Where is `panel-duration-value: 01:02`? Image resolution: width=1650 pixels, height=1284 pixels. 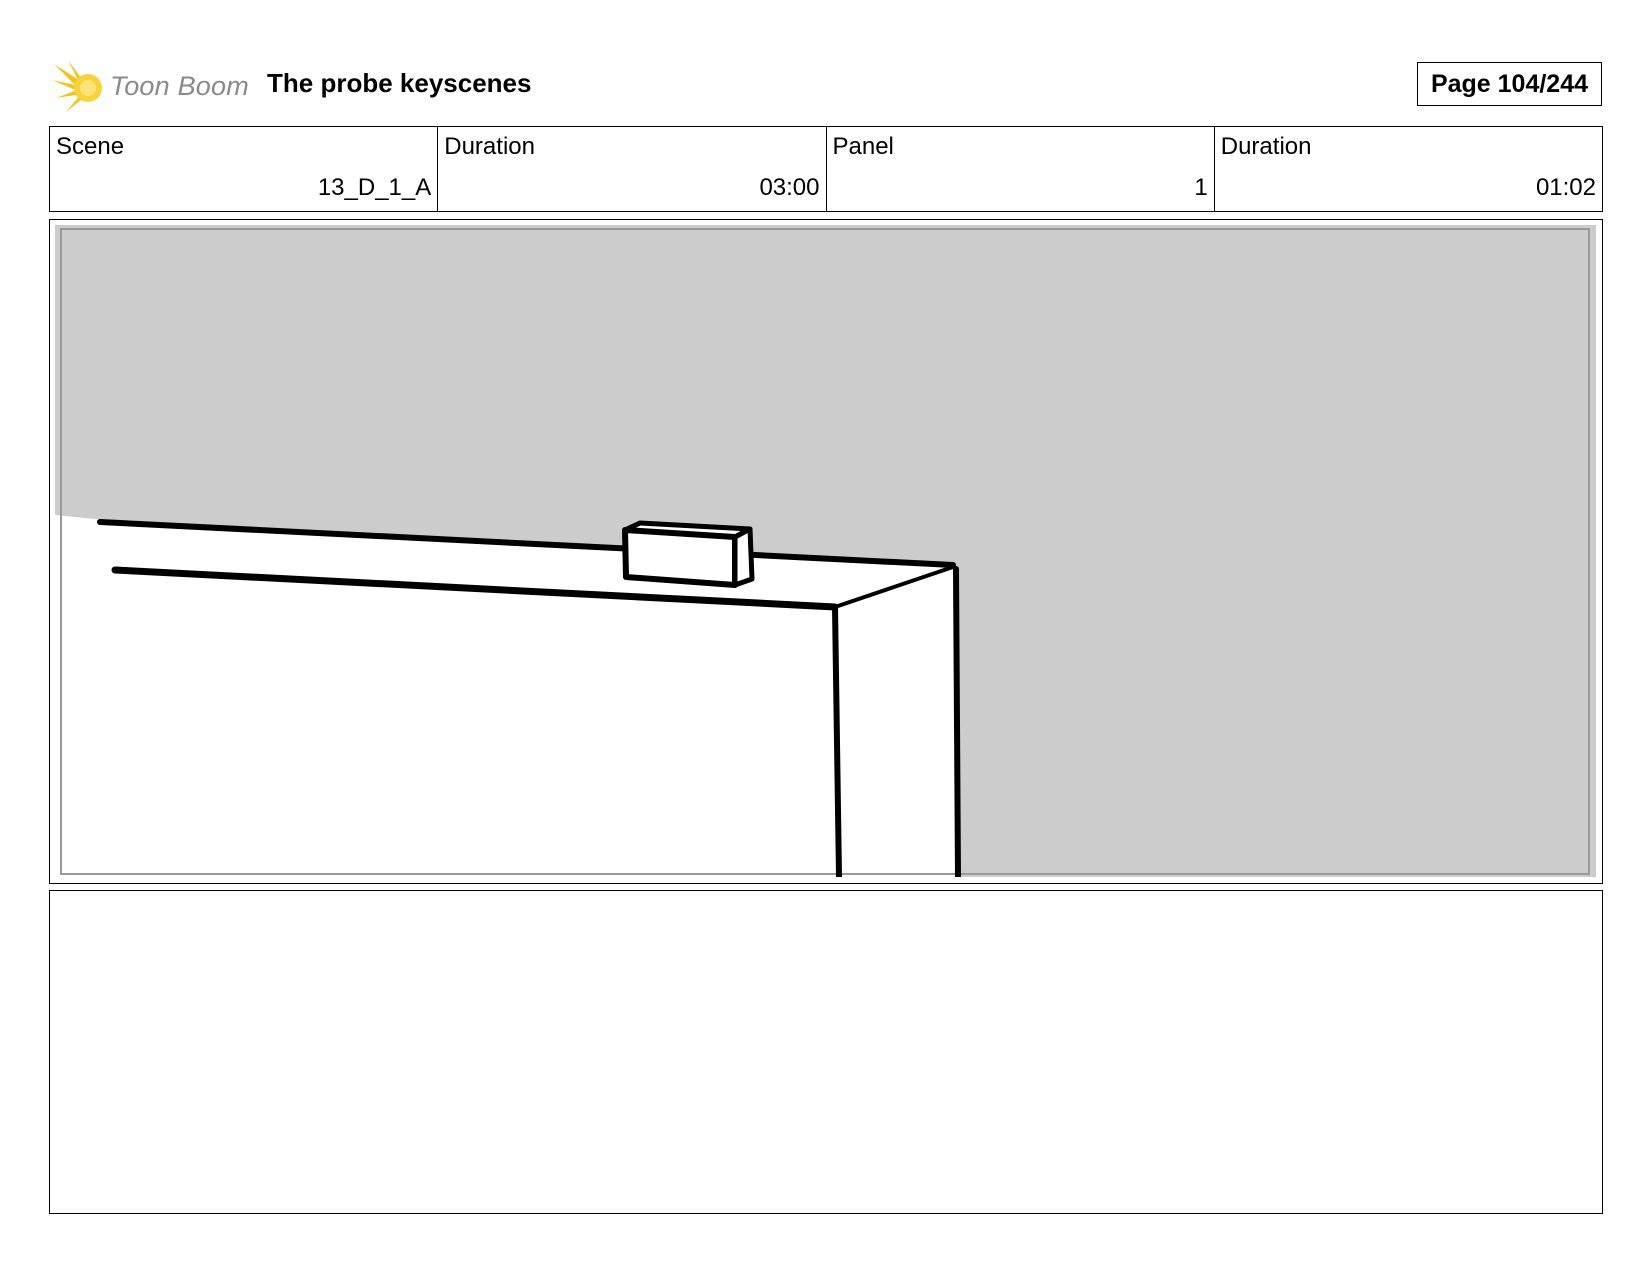 panel-duration-value: 01:02 is located at coordinates (1565, 187).